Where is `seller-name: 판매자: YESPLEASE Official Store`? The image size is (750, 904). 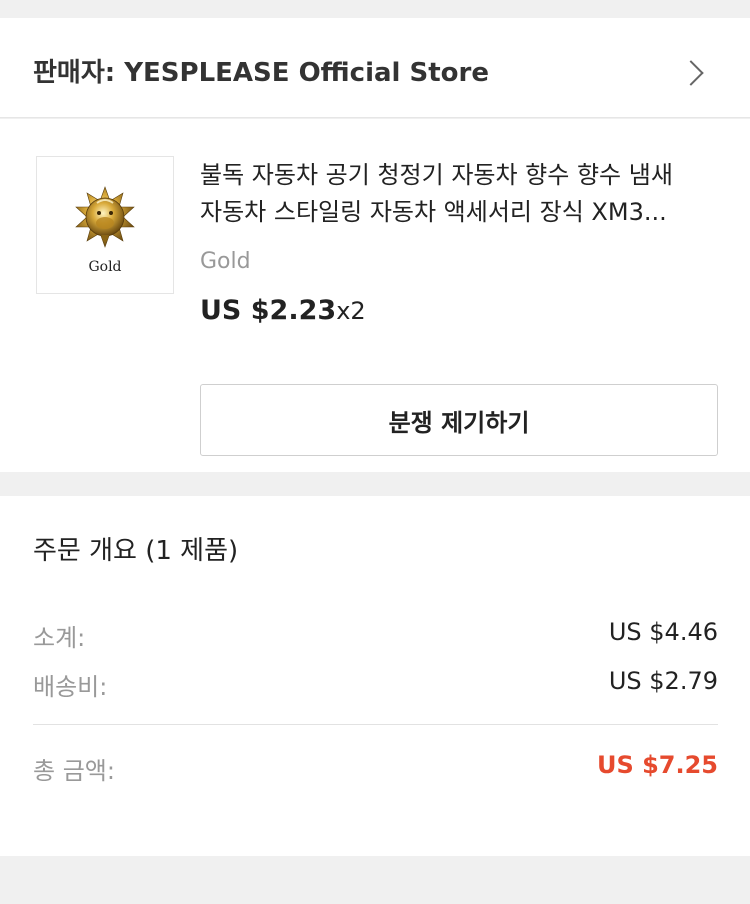
seller-name: 판매자: YESPLEASE Official Store is located at coordinates (261, 73).